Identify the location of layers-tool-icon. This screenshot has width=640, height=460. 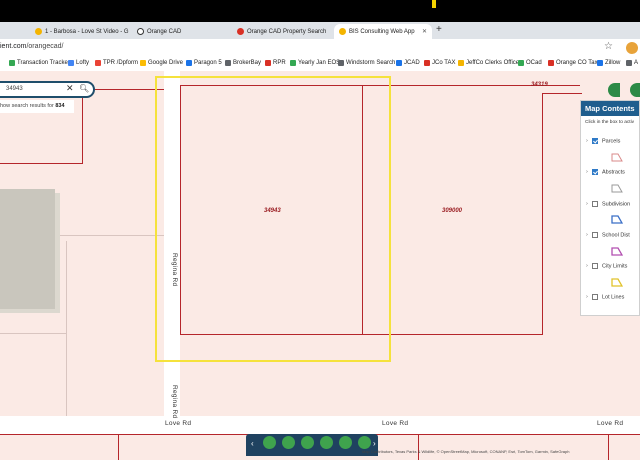
(364, 442).